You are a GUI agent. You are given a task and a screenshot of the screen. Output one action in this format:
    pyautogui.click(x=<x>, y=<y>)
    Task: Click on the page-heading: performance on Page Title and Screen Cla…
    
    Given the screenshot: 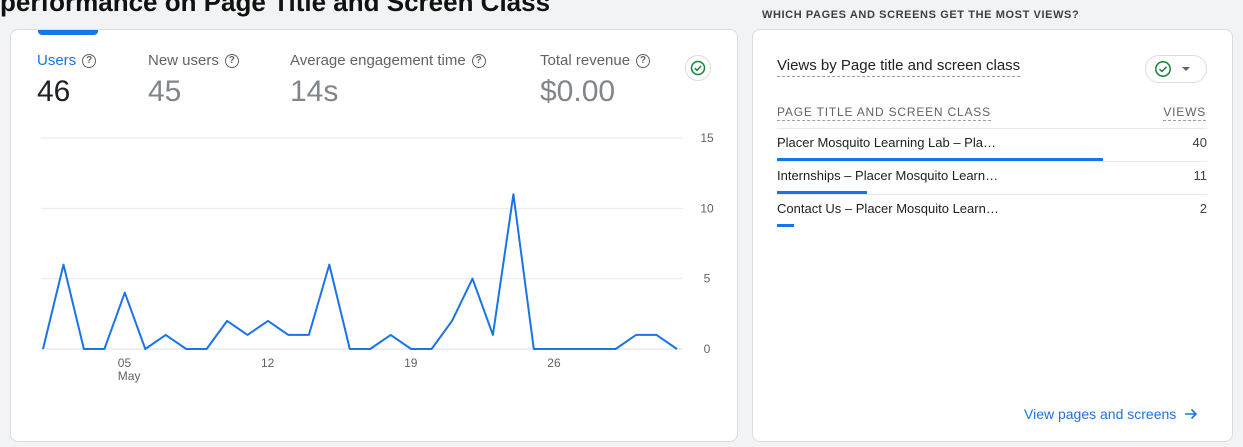 What is the action you would take?
    pyautogui.click(x=275, y=8)
    